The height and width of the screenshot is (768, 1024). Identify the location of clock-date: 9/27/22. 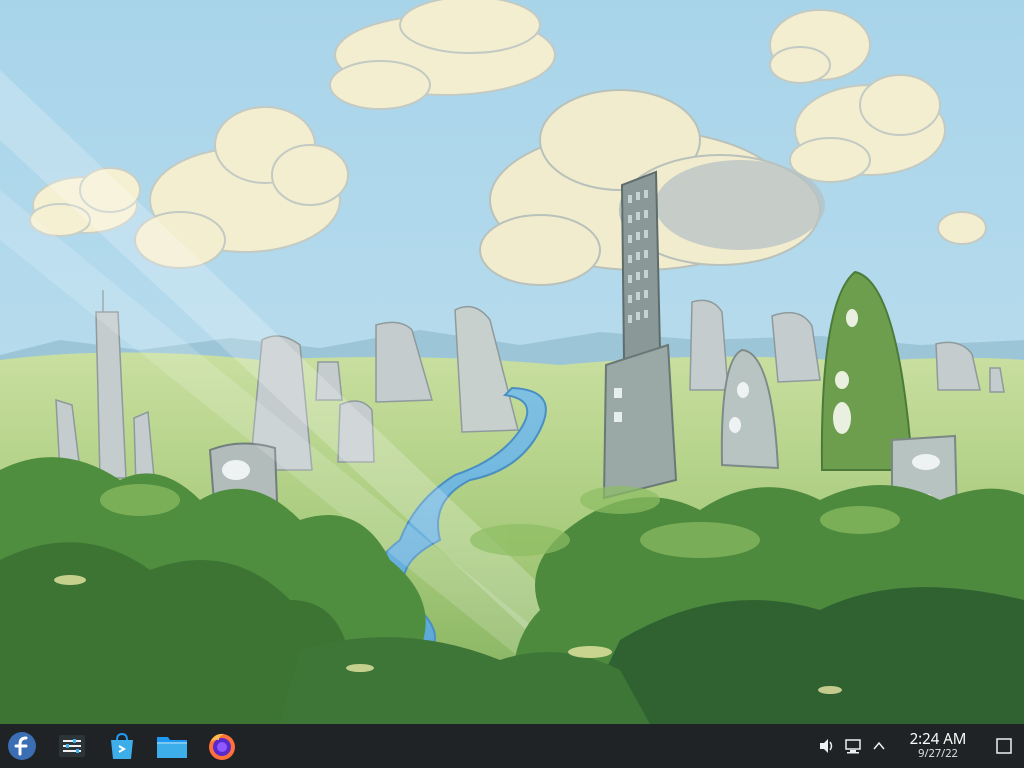
(938, 753).